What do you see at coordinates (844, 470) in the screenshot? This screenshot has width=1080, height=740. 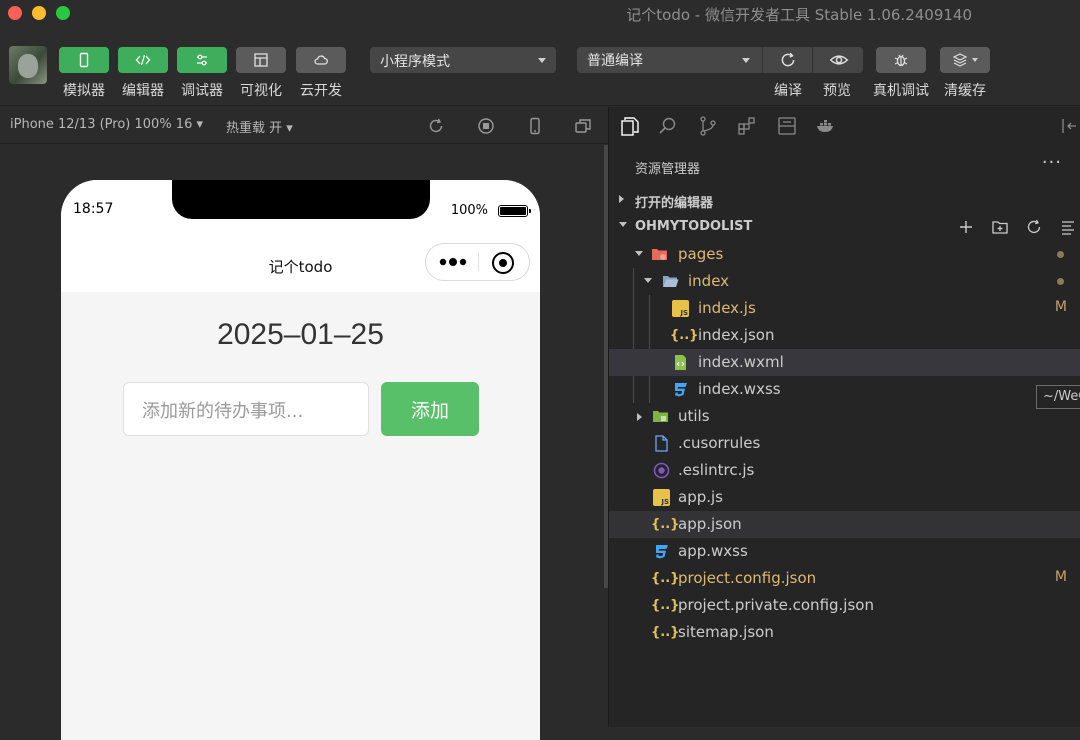 I see `tree-item-eslintrc: .eslintrc.js` at bounding box center [844, 470].